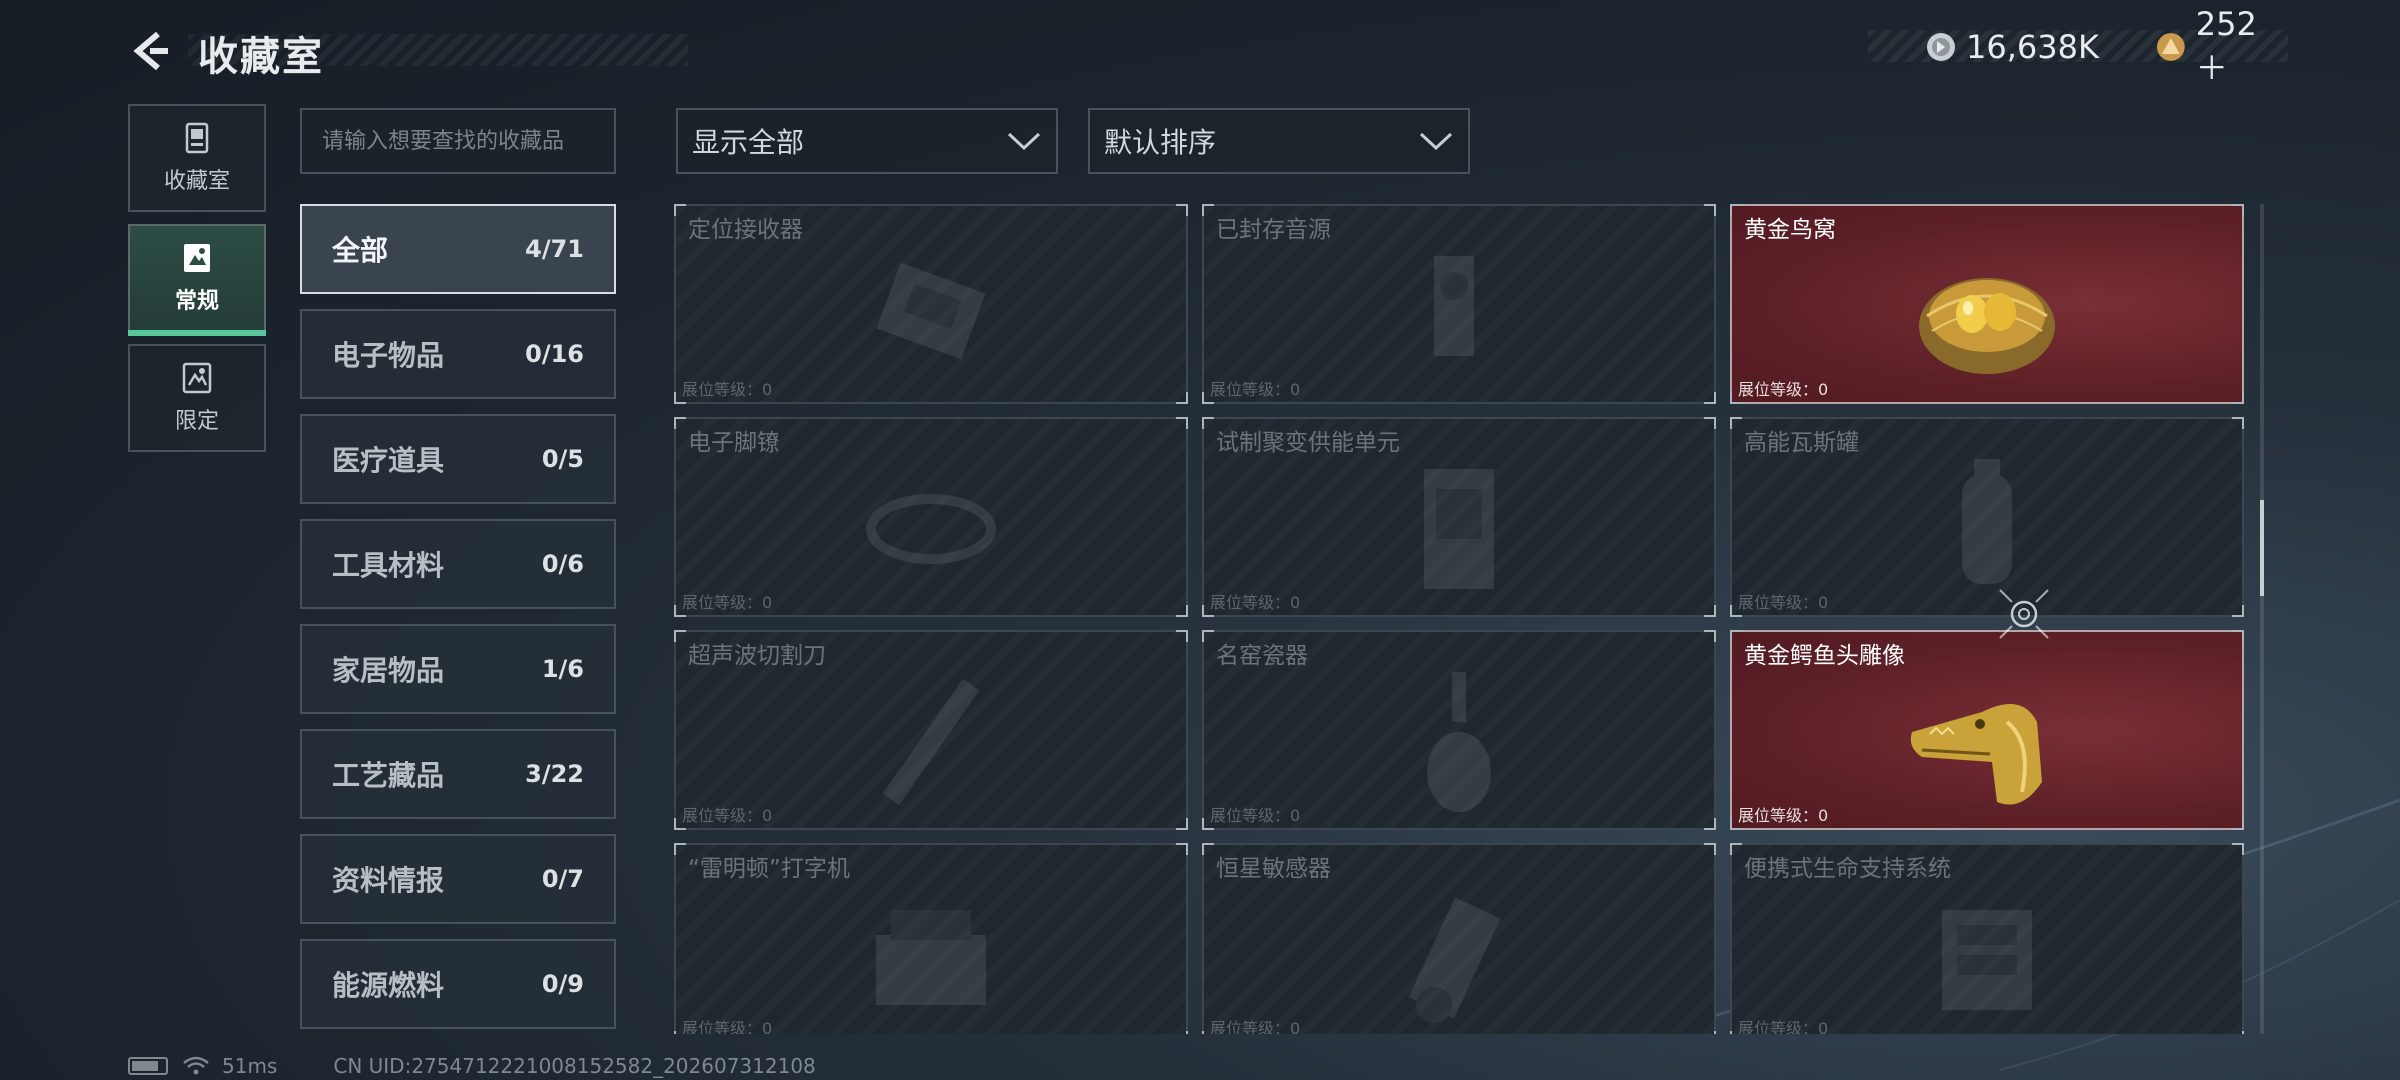 This screenshot has width=2400, height=1080. I want to click on collection-card: 试制聚变供能单元 展位等级：0, so click(1459, 517).